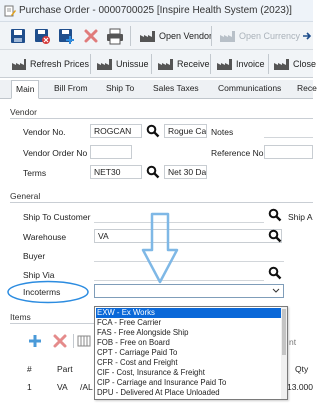  Describe the element at coordinates (191, 333) in the screenshot. I see `incoterm-option-fas: FAS - Free Alongside Ship` at that location.